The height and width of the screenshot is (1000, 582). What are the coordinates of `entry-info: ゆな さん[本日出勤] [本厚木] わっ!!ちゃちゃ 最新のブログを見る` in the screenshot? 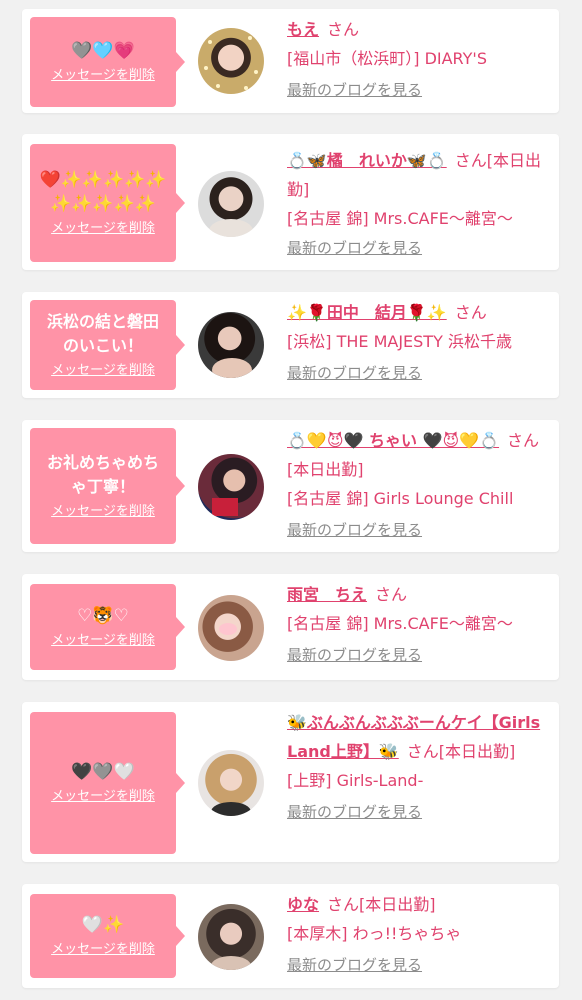 It's located at (418, 933).